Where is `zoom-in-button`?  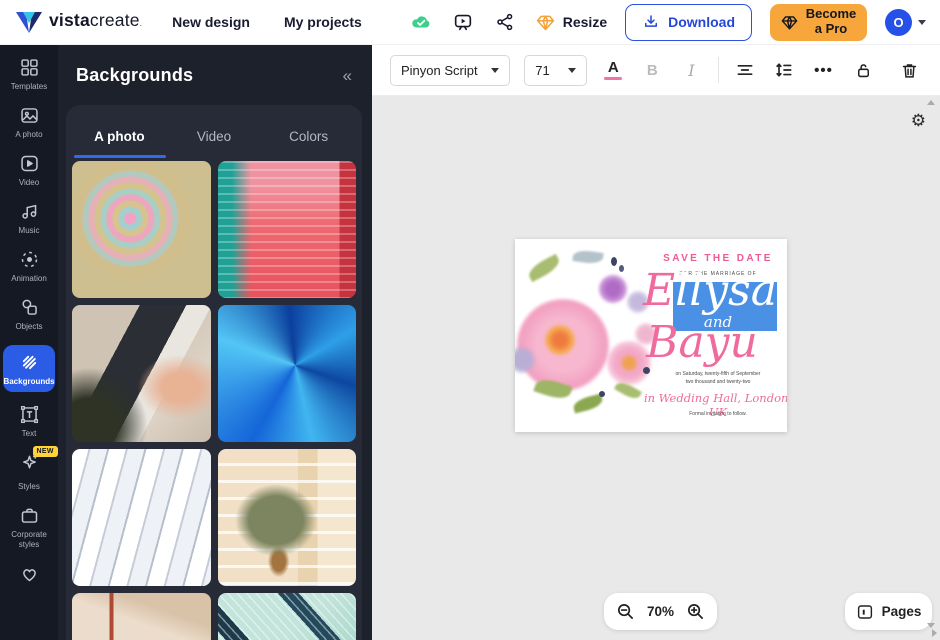
zoom-in-button is located at coordinates (695, 611).